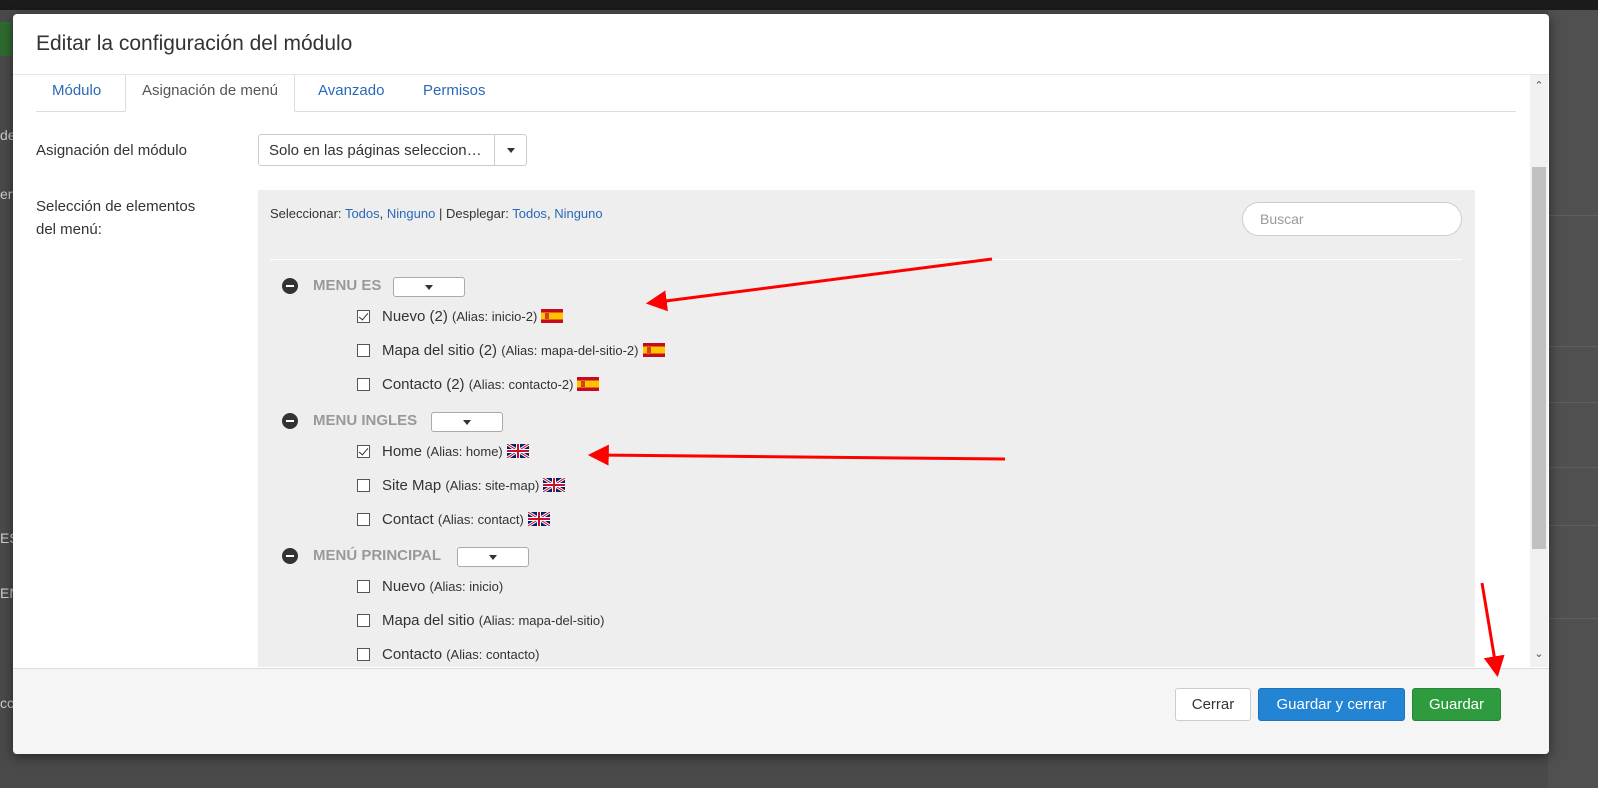 The image size is (1598, 788). What do you see at coordinates (351, 93) in the screenshot?
I see `tab-avanzado: Avanzado` at bounding box center [351, 93].